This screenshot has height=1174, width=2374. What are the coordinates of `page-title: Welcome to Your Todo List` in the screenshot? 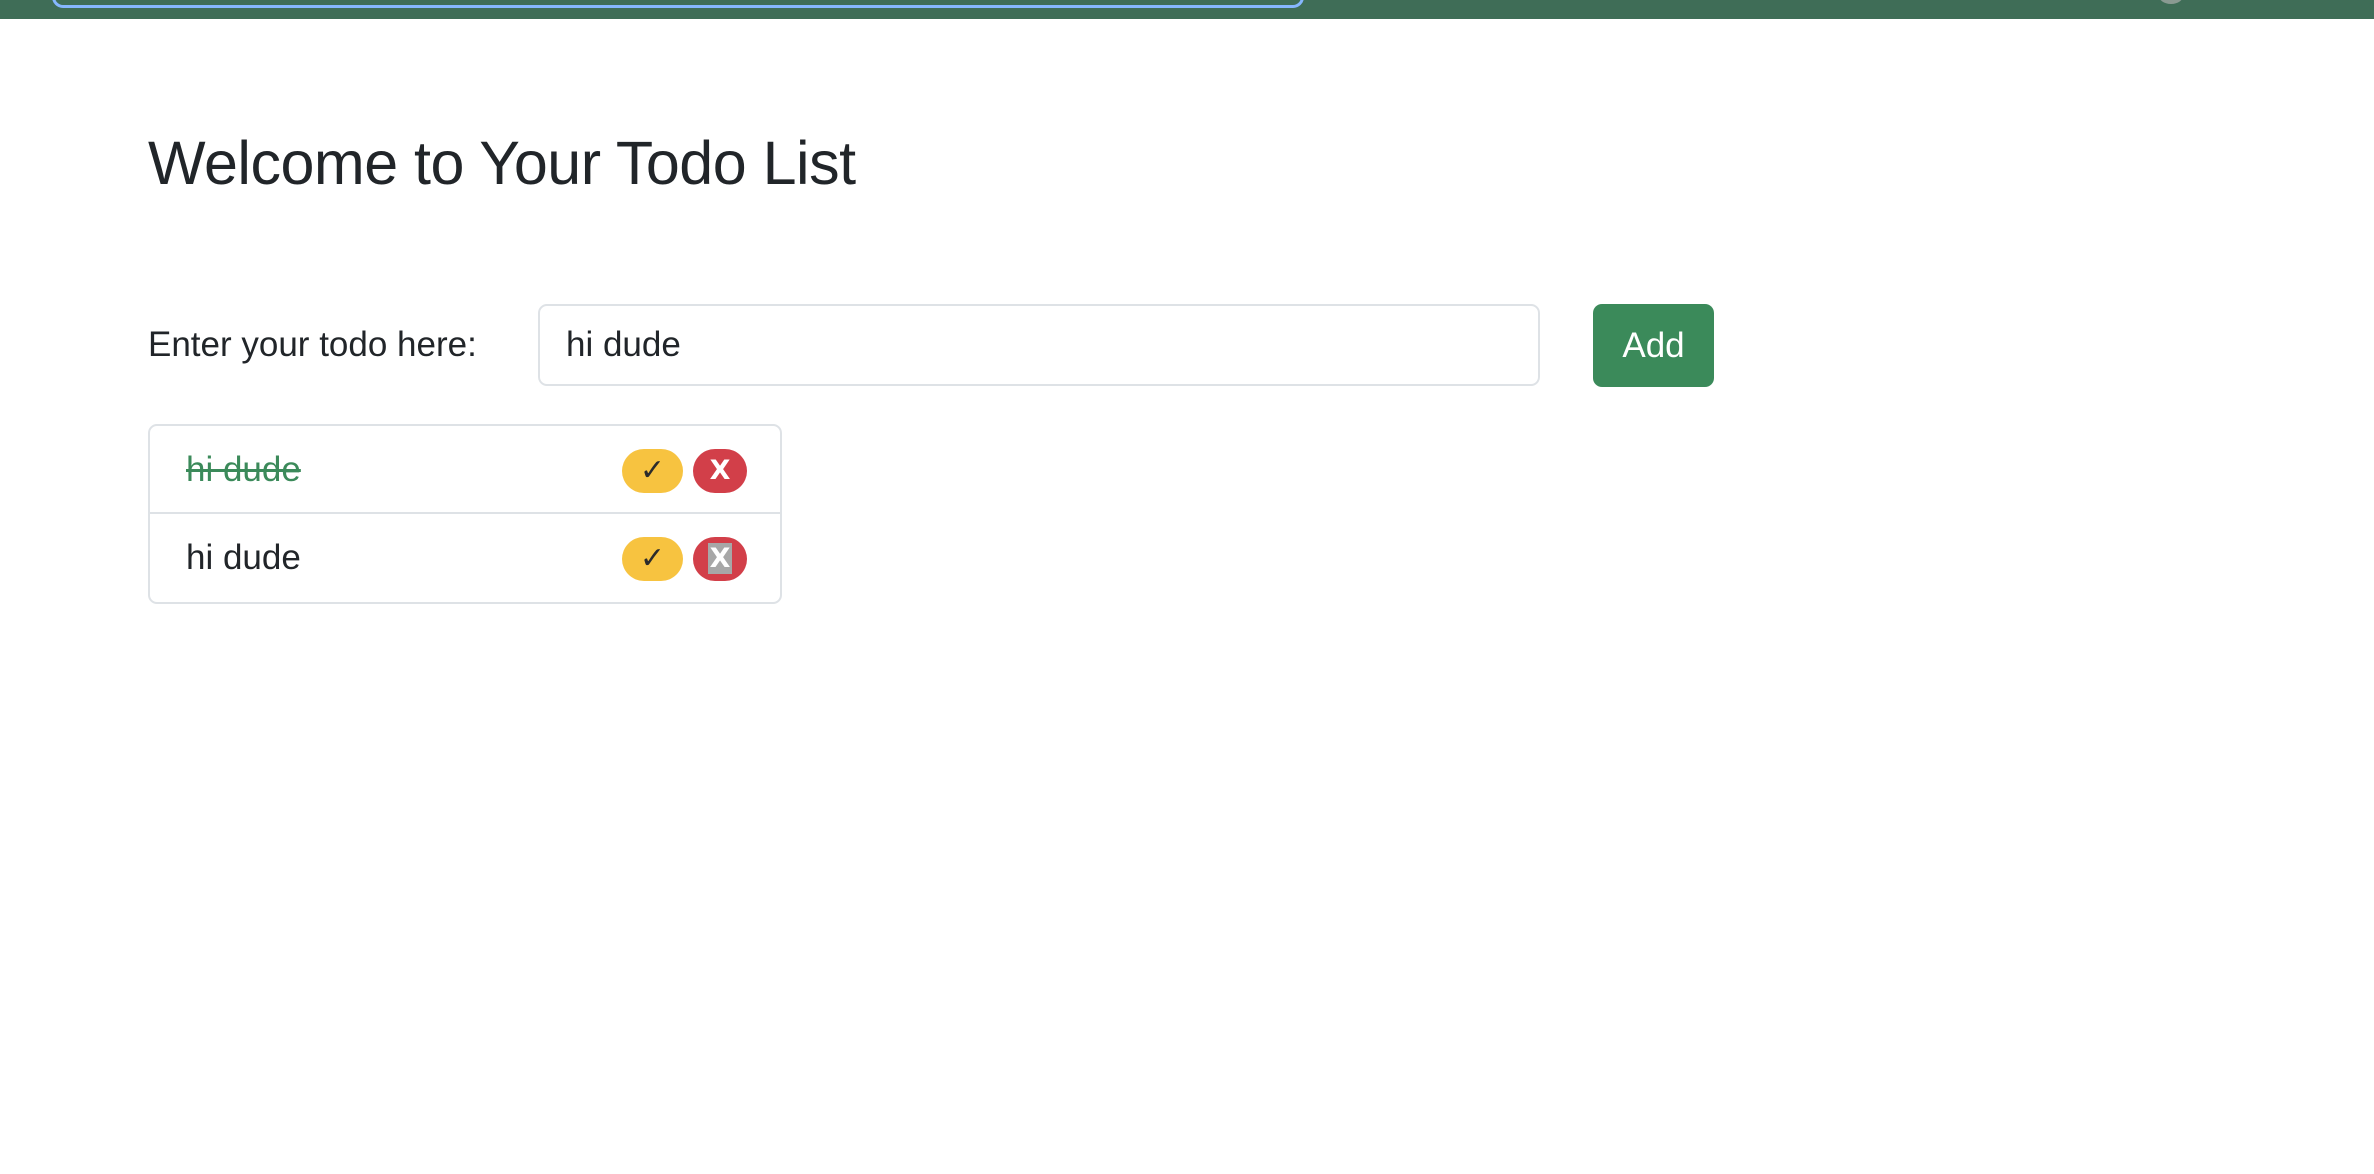 It's located at (502, 163).